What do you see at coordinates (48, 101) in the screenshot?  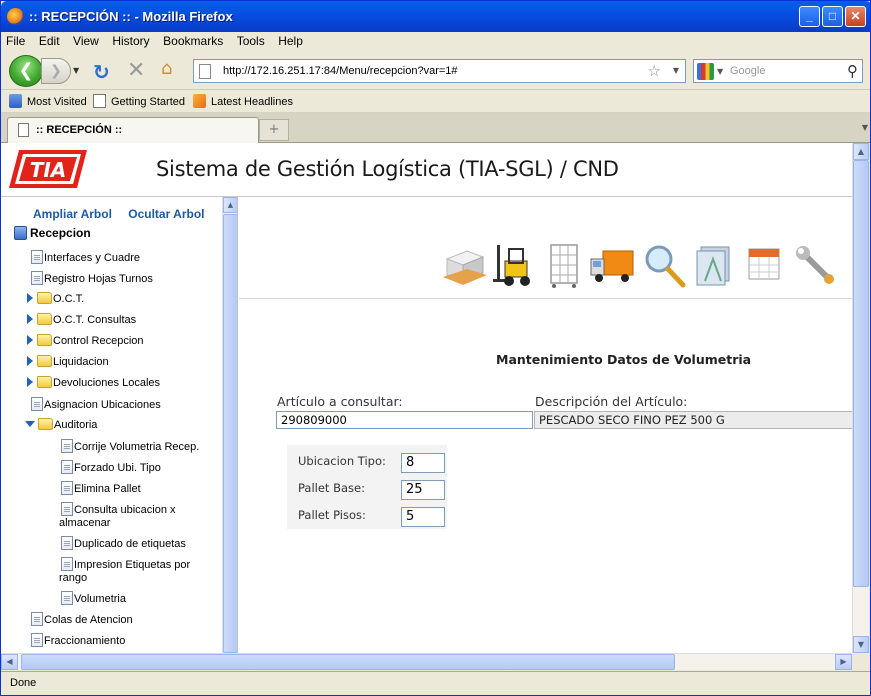 I see `bookmark-most-visited: Most Visited` at bounding box center [48, 101].